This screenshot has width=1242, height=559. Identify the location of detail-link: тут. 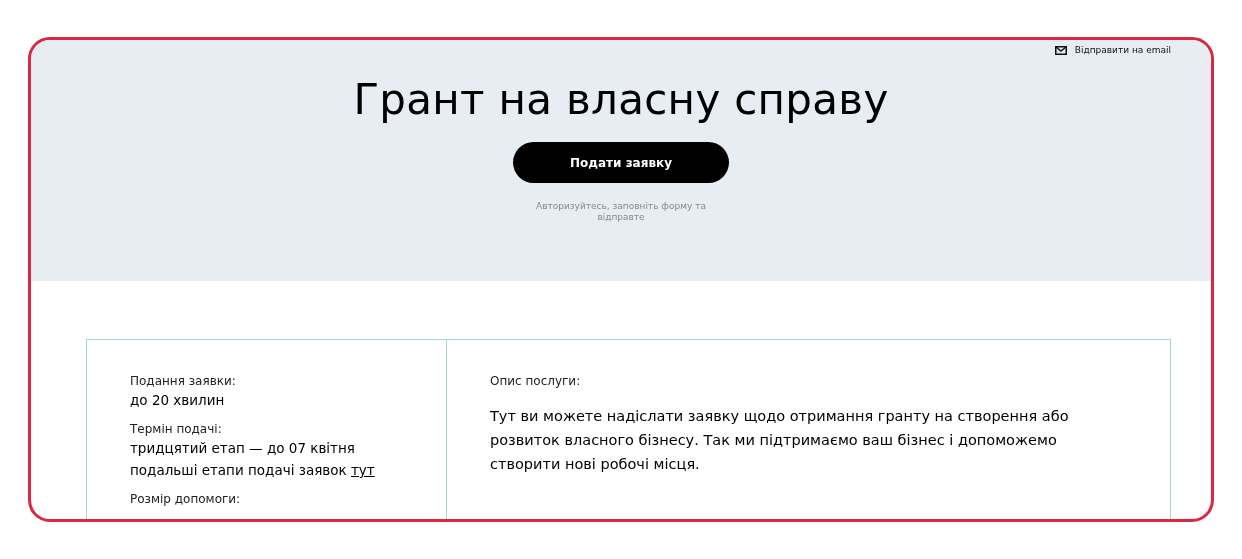
(362, 470).